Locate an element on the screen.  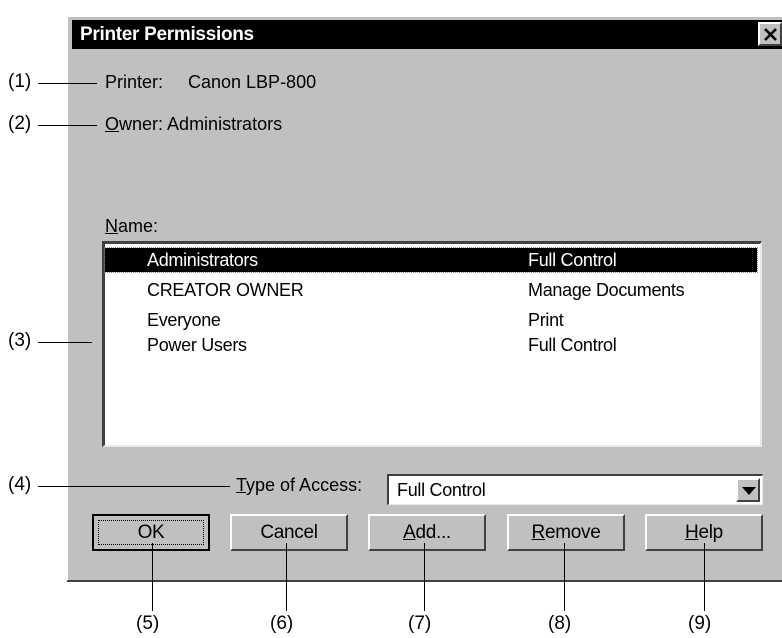
callout-2: (2) is located at coordinates (20, 123).